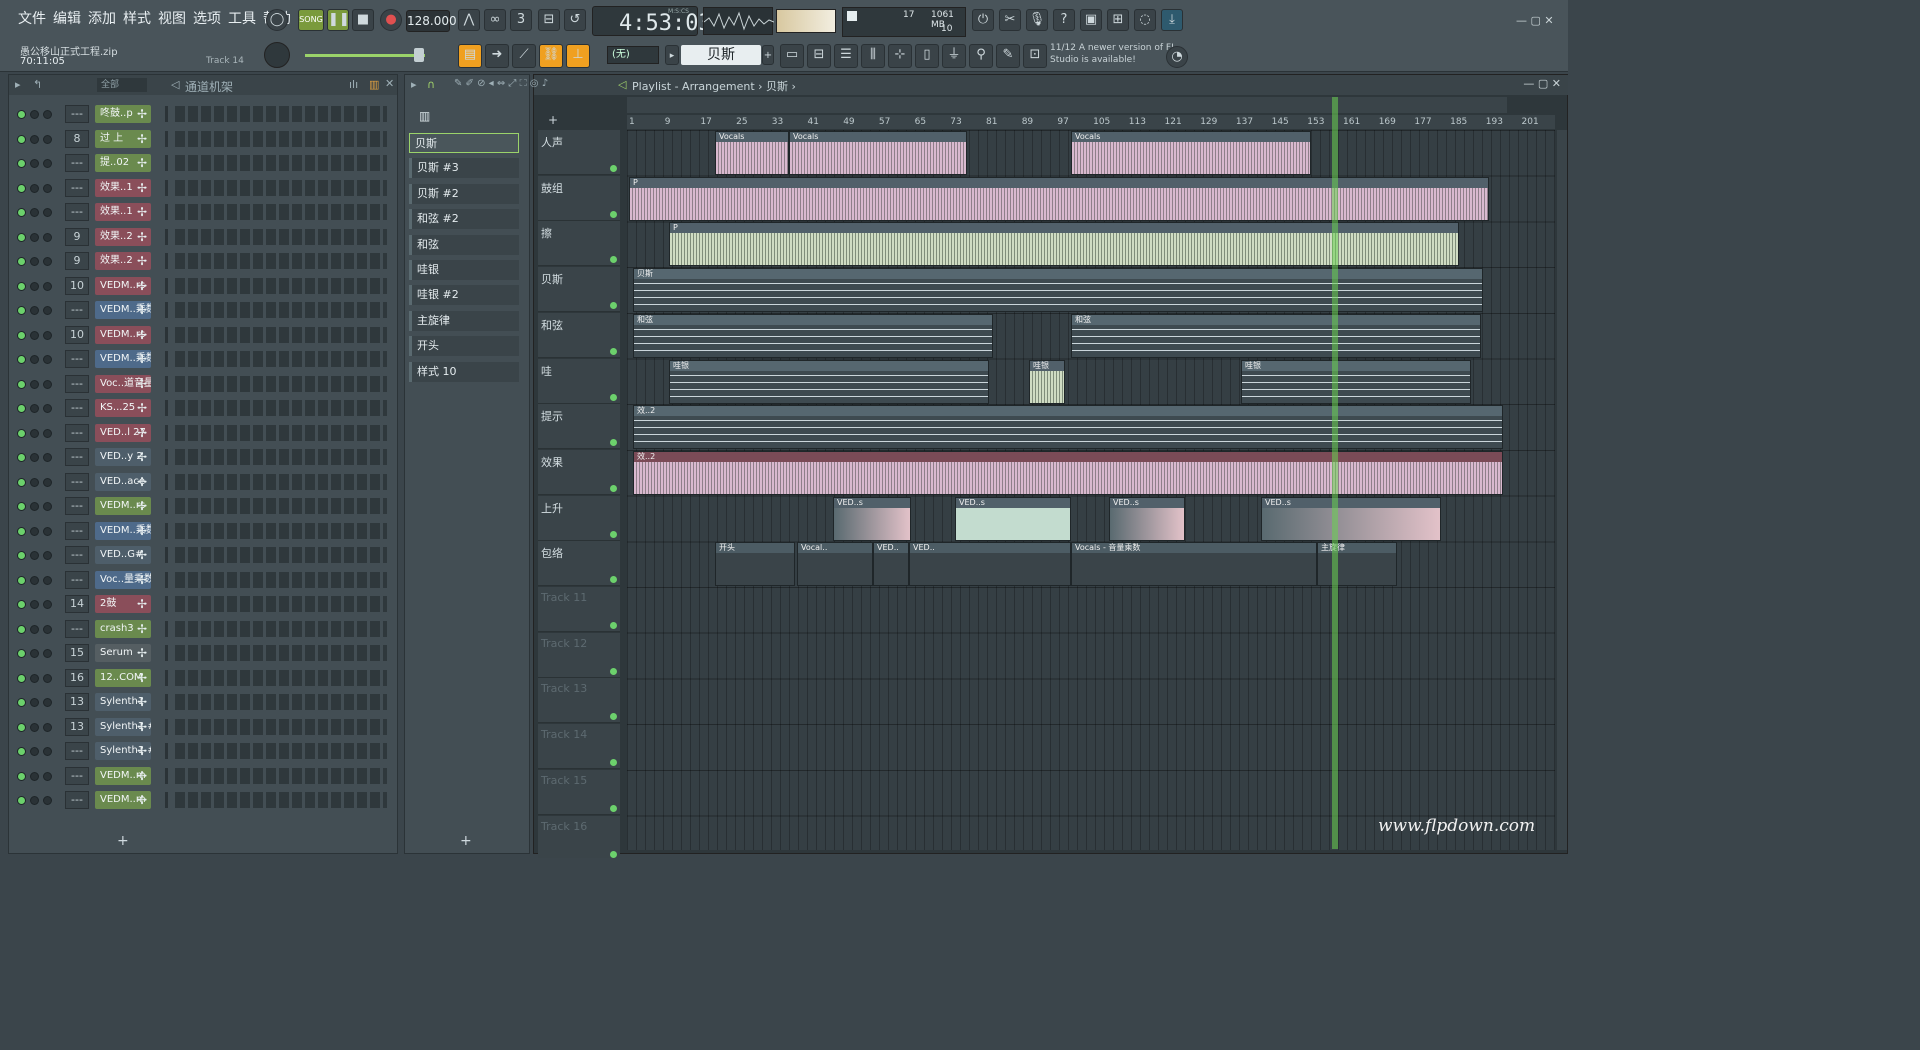 This screenshot has width=1920, height=1050. I want to click on step-edit-icon: ⊟, so click(549, 20).